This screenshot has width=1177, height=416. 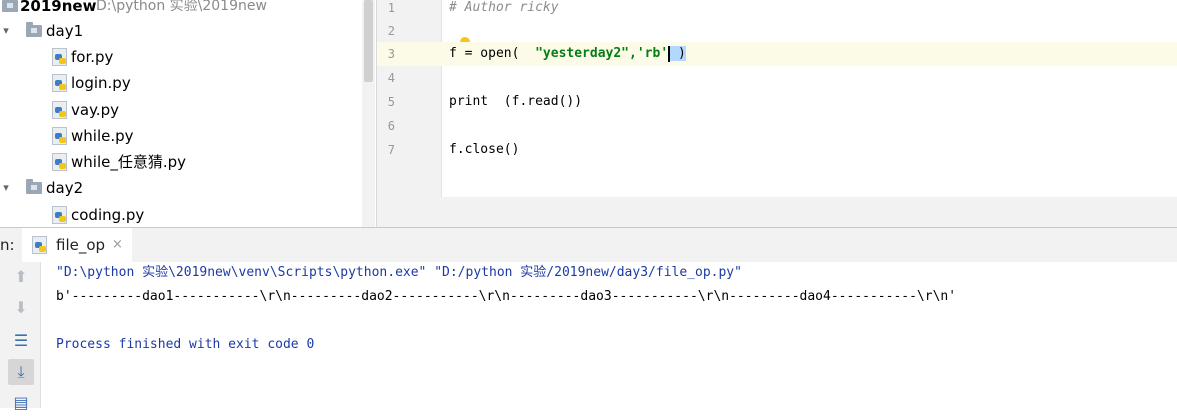 I want to click on line-number: 1, so click(x=391, y=8).